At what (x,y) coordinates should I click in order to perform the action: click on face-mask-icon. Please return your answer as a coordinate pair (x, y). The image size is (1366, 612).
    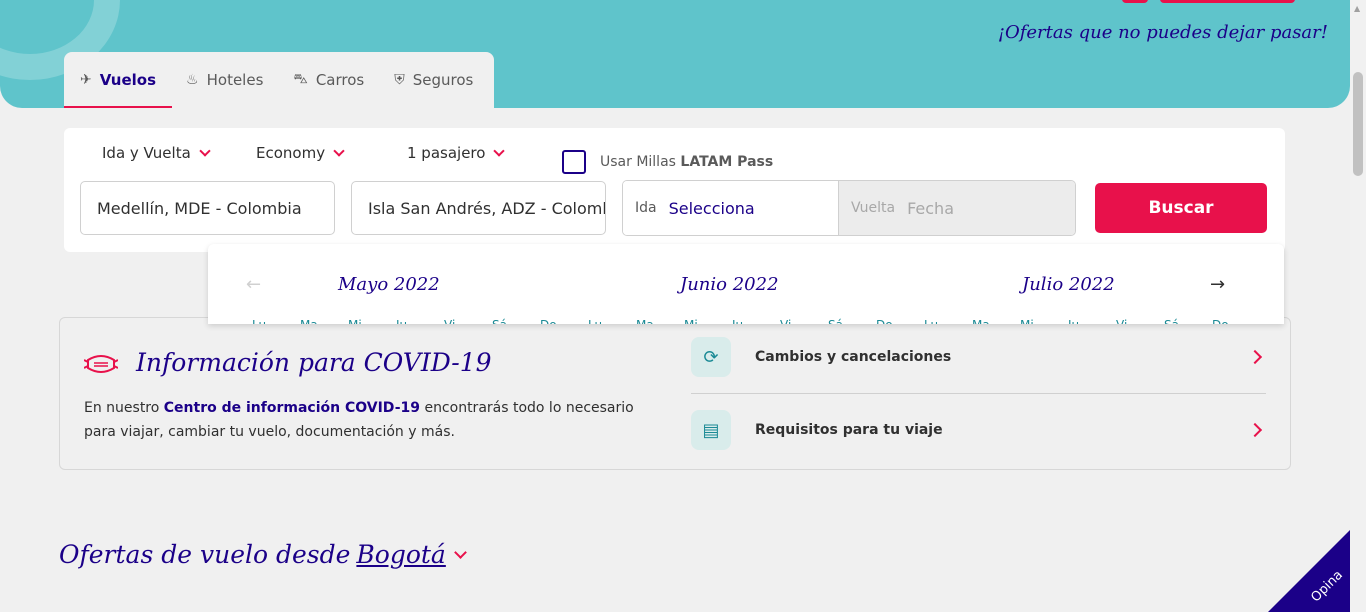
    Looking at the image, I should click on (101, 364).